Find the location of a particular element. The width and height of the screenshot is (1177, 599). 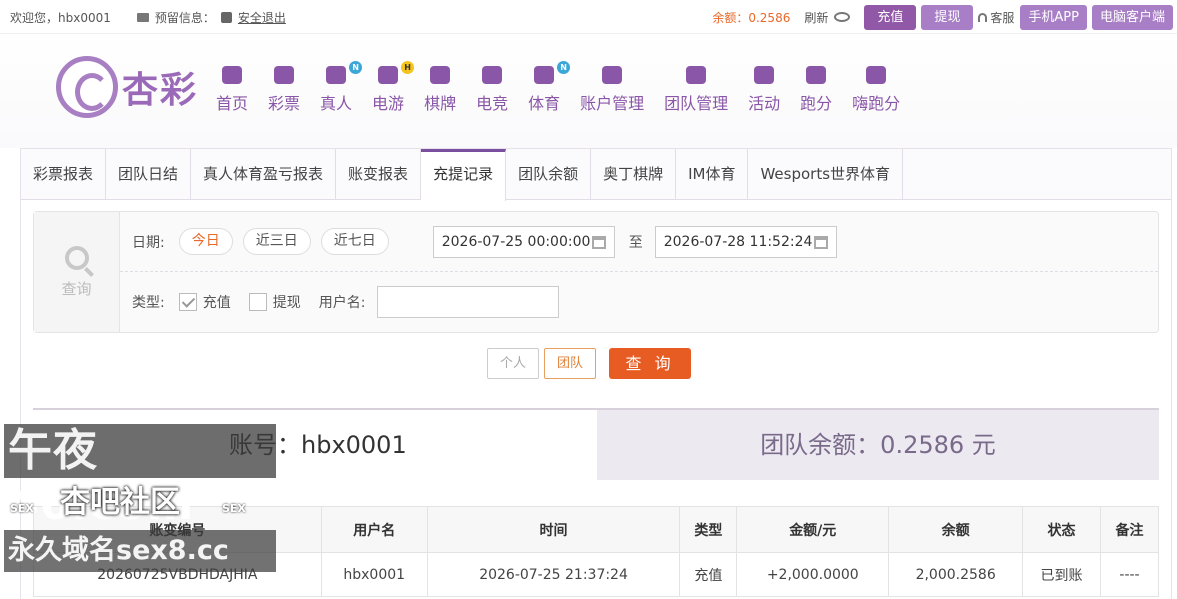

live-dealer-icon is located at coordinates (336, 75).